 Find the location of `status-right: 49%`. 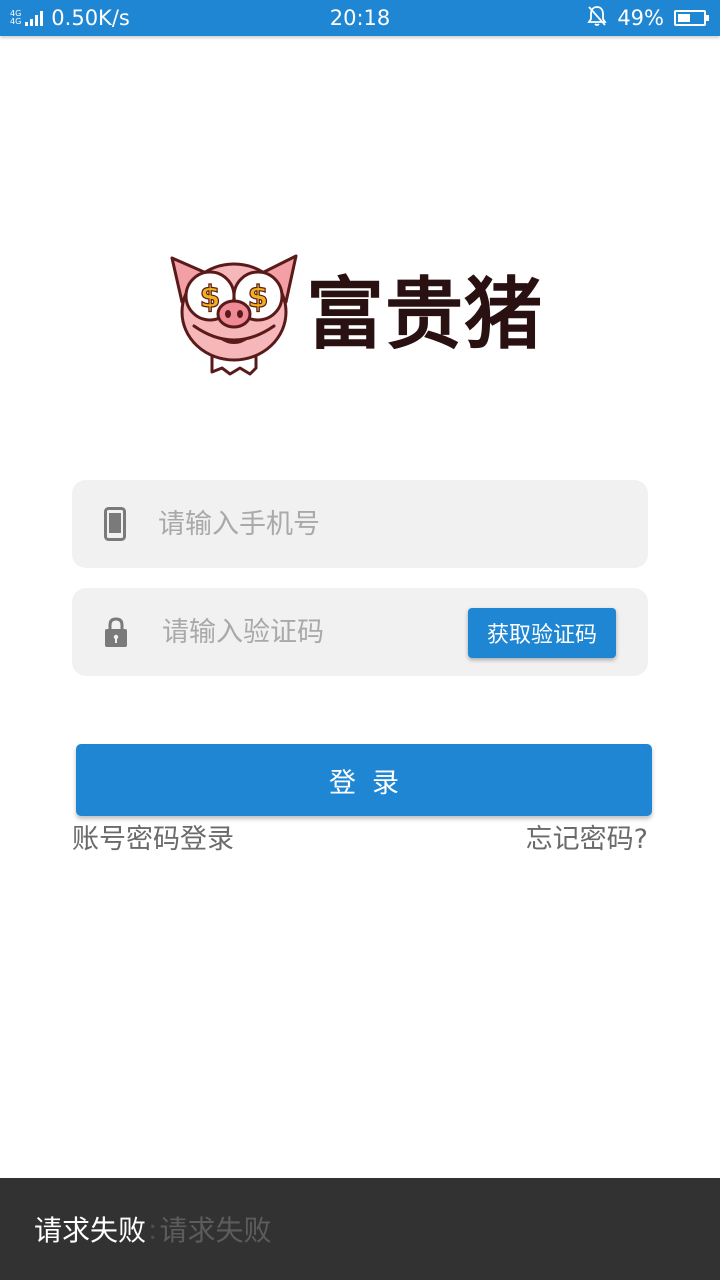

status-right: 49% is located at coordinates (648, 18).